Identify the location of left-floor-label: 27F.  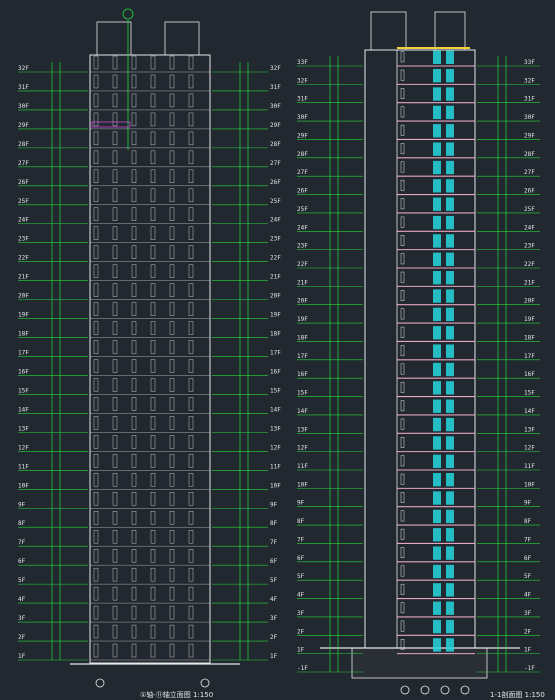
(23, 163).